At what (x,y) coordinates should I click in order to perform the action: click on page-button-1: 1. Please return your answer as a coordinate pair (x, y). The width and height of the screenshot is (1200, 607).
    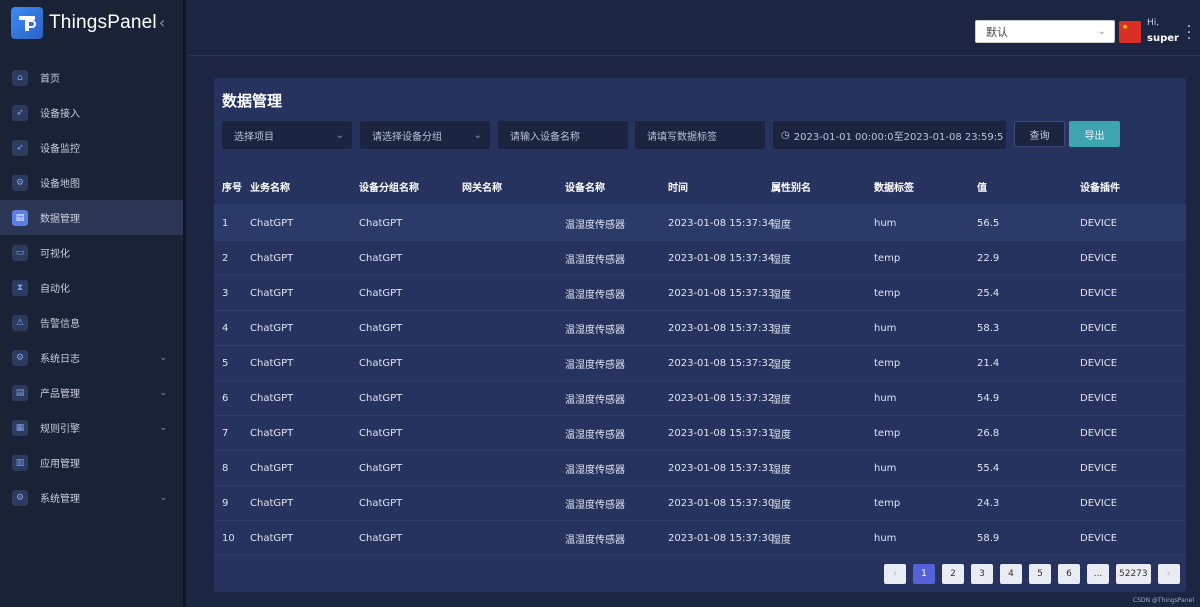
    Looking at the image, I should click on (924, 574).